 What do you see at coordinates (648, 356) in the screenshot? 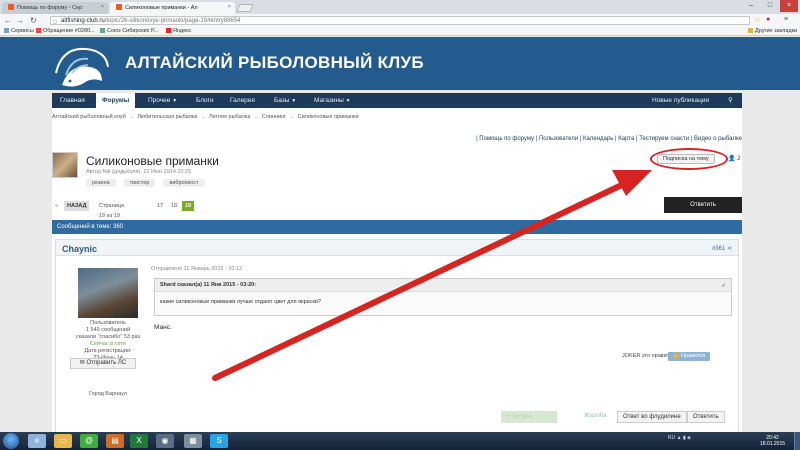
I see `like-info: JOKER это нравится` at bounding box center [648, 356].